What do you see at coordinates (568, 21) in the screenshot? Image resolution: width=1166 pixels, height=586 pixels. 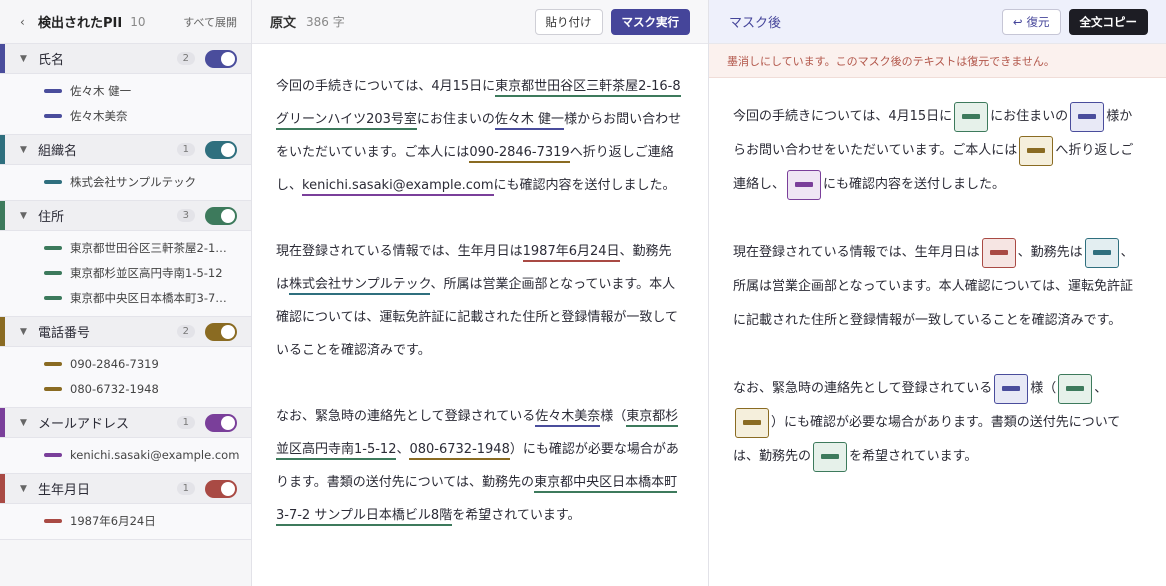 I see `paste-button: 貼り付け` at bounding box center [568, 21].